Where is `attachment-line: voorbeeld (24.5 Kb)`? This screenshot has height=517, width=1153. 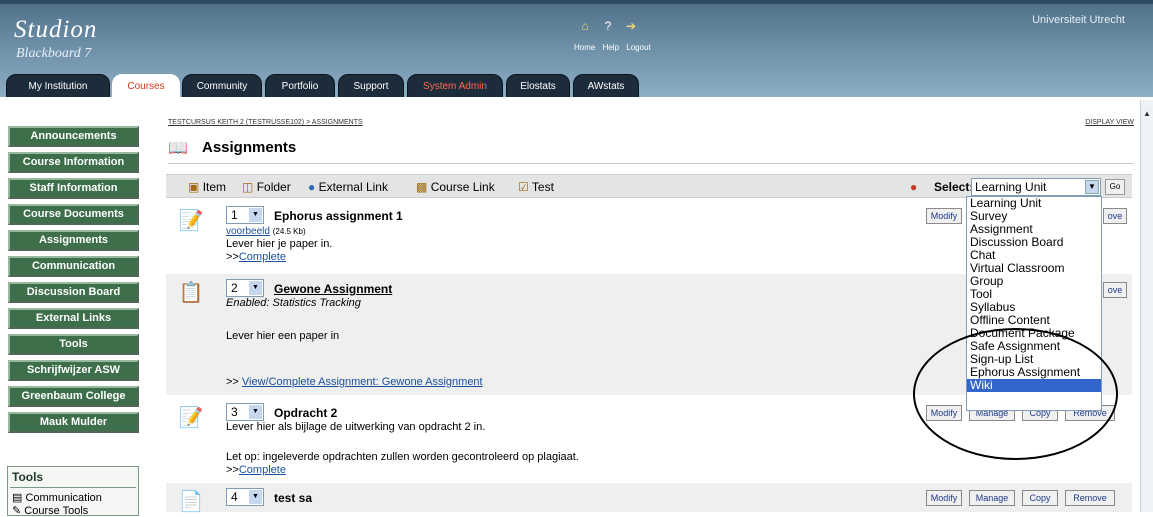
attachment-line: voorbeeld (24.5 Kb) is located at coordinates (266, 231).